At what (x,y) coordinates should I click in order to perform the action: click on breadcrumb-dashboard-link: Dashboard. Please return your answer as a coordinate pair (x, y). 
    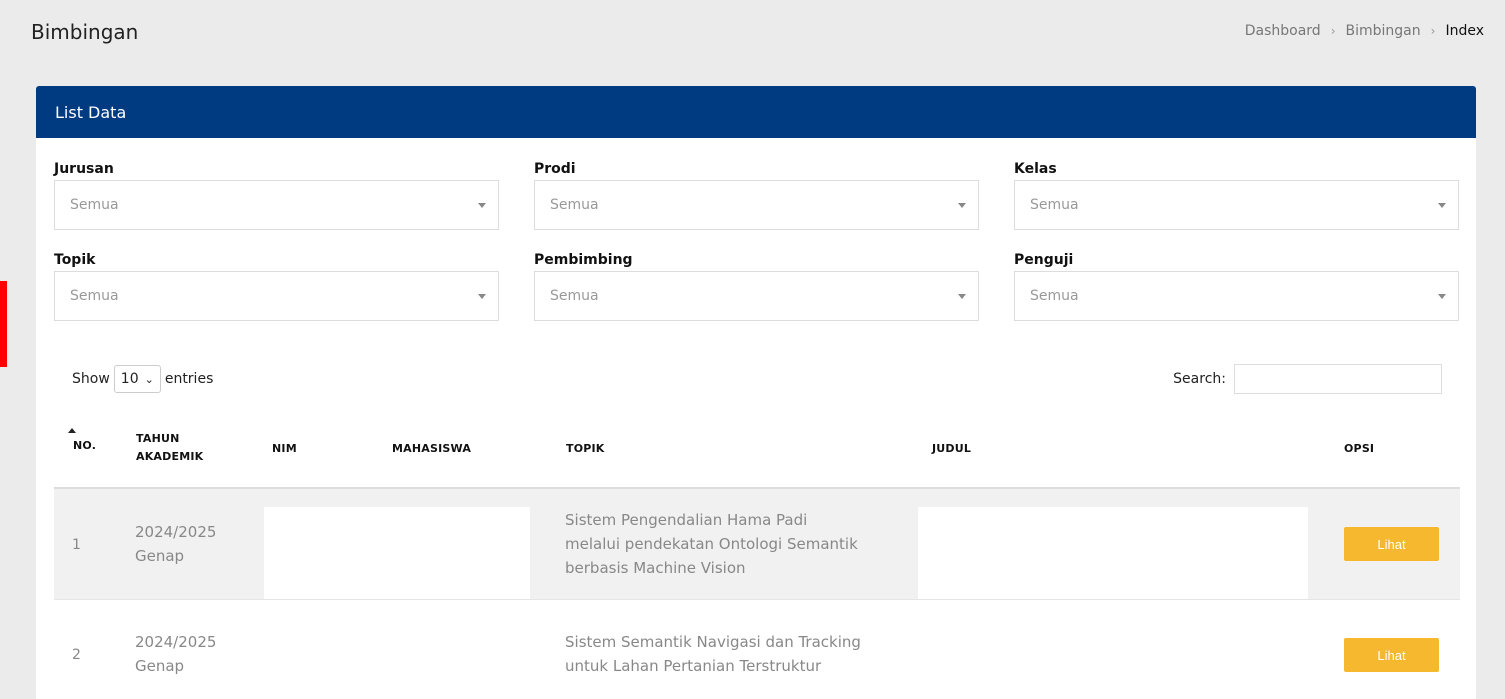
    Looking at the image, I should click on (1283, 31).